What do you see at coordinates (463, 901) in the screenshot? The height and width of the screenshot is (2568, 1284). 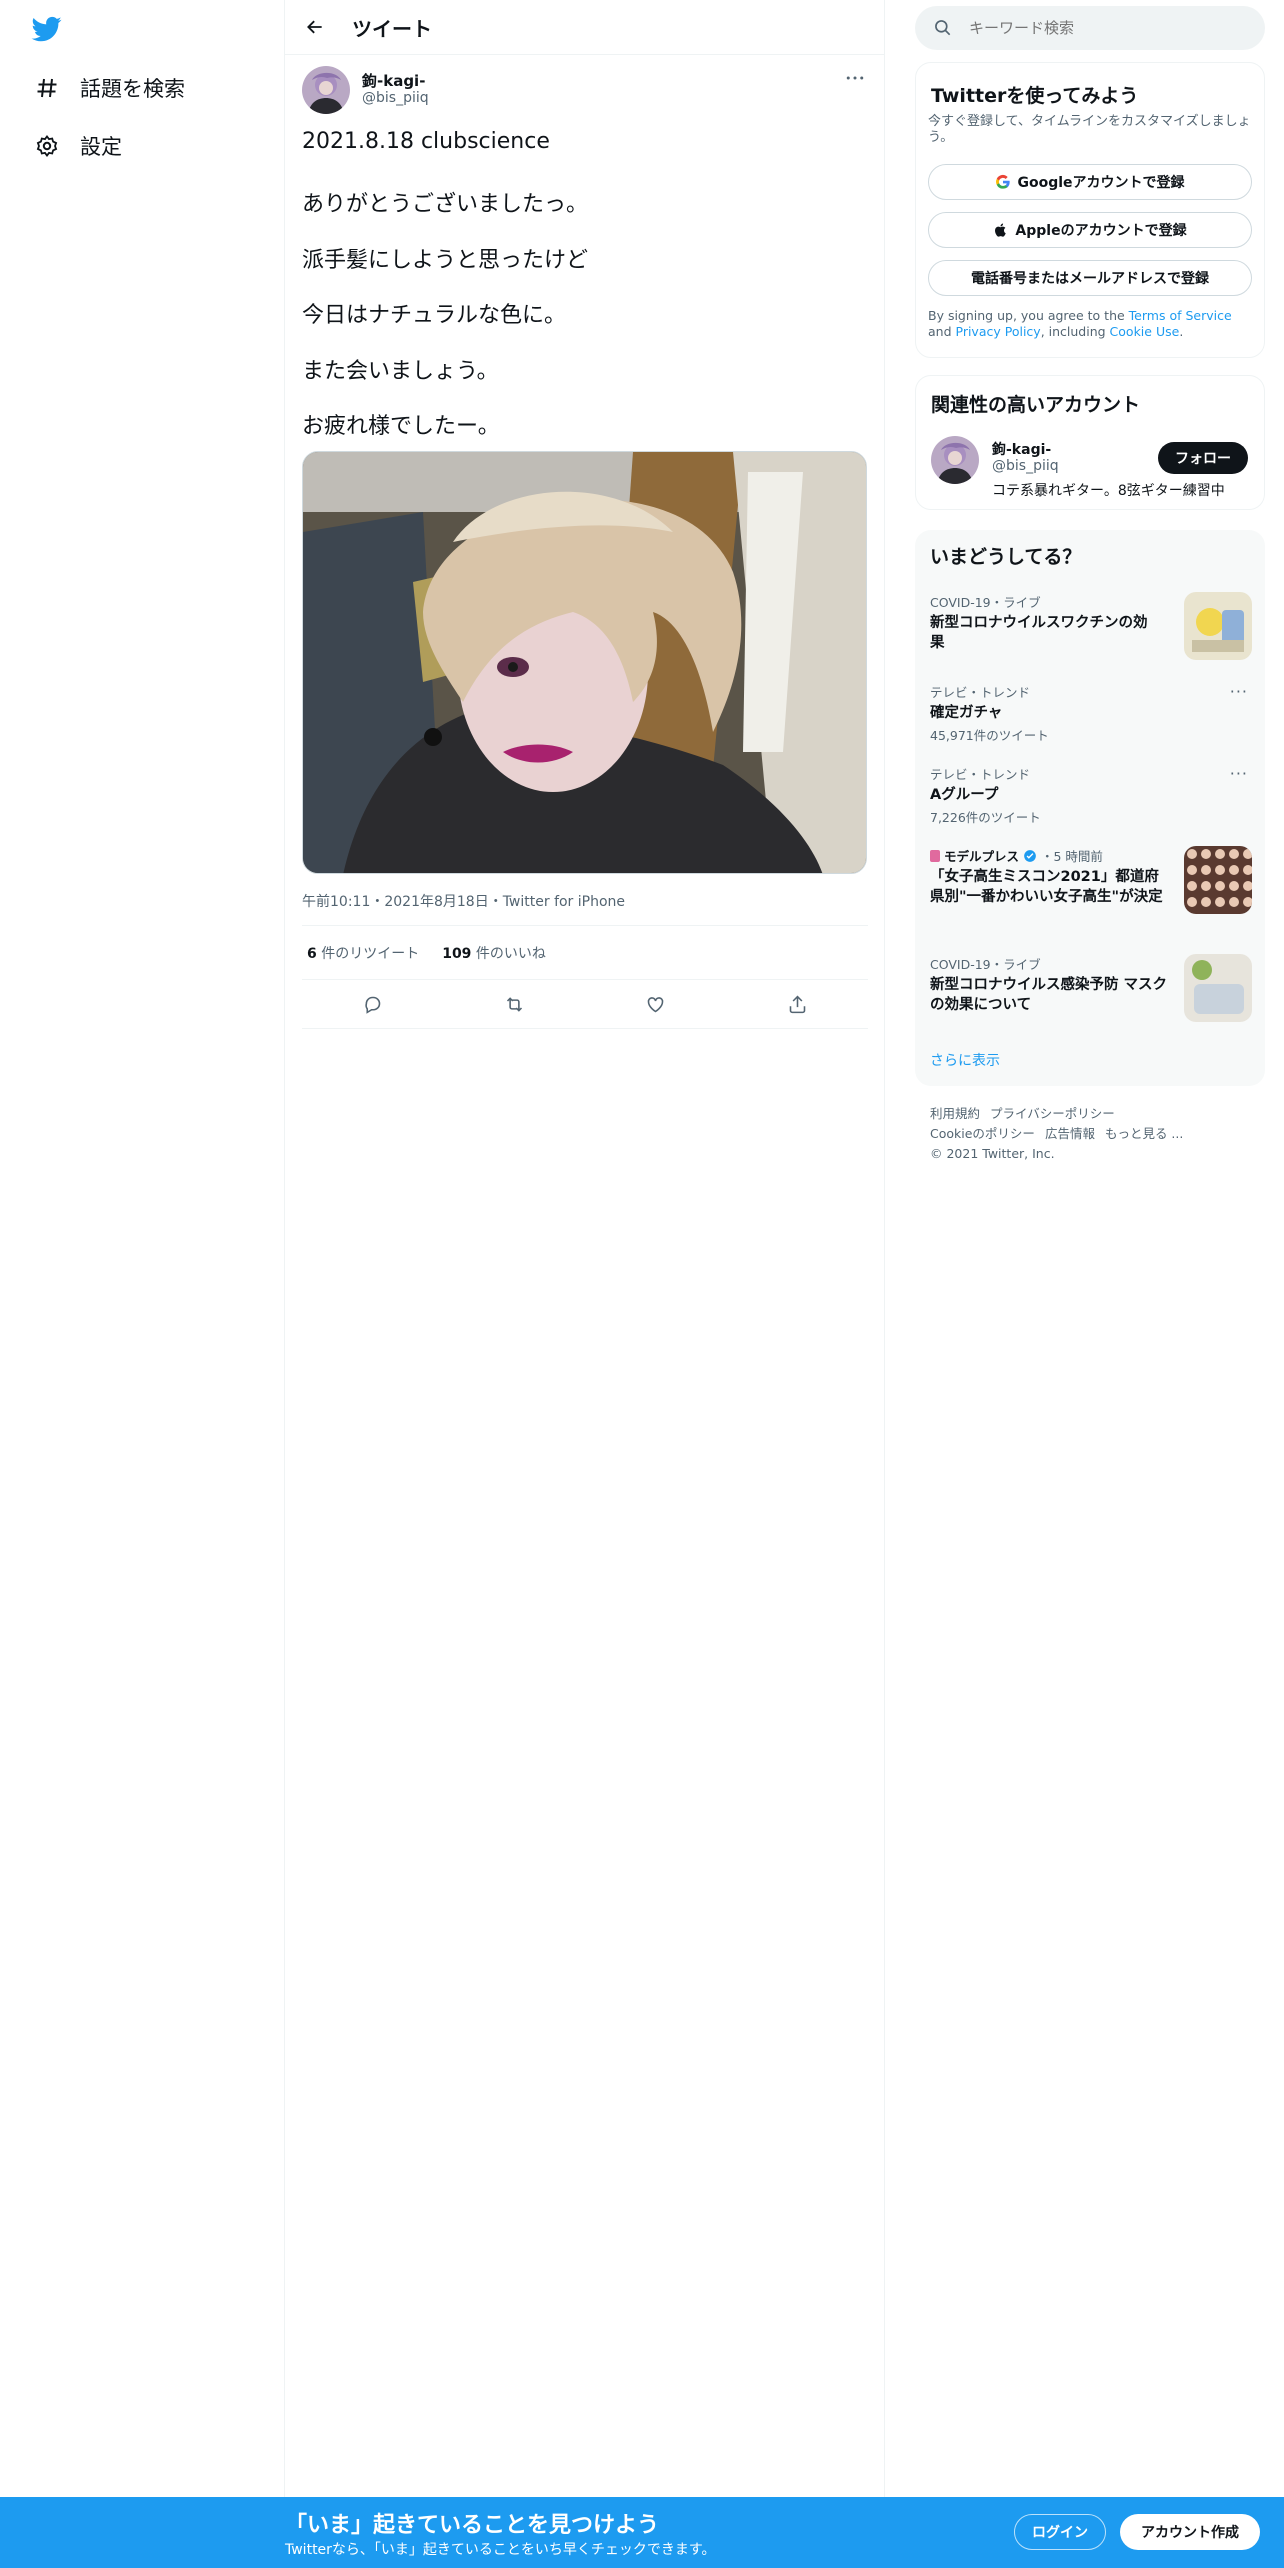 I see `tweet-timestamp: 午前10:11・2021年8月18日・Twitter for iPhone` at bounding box center [463, 901].